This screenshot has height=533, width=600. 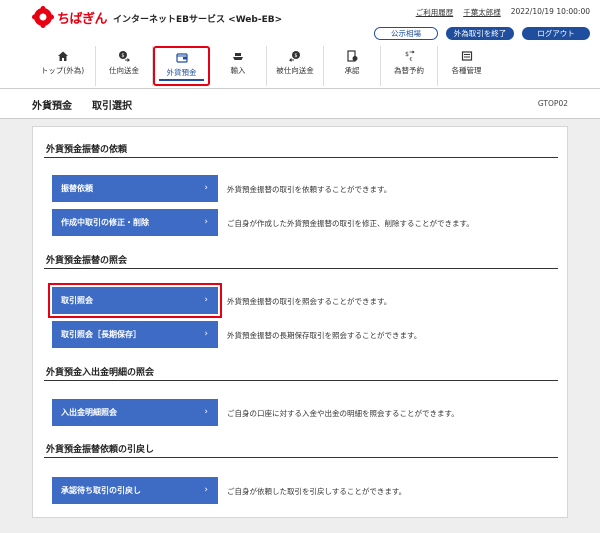 I want to click on nav-import: 輸入, so click(x=238, y=66).